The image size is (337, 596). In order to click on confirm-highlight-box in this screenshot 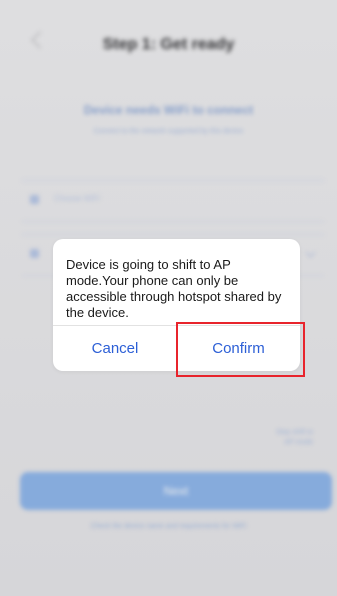, I will do `click(240, 349)`.